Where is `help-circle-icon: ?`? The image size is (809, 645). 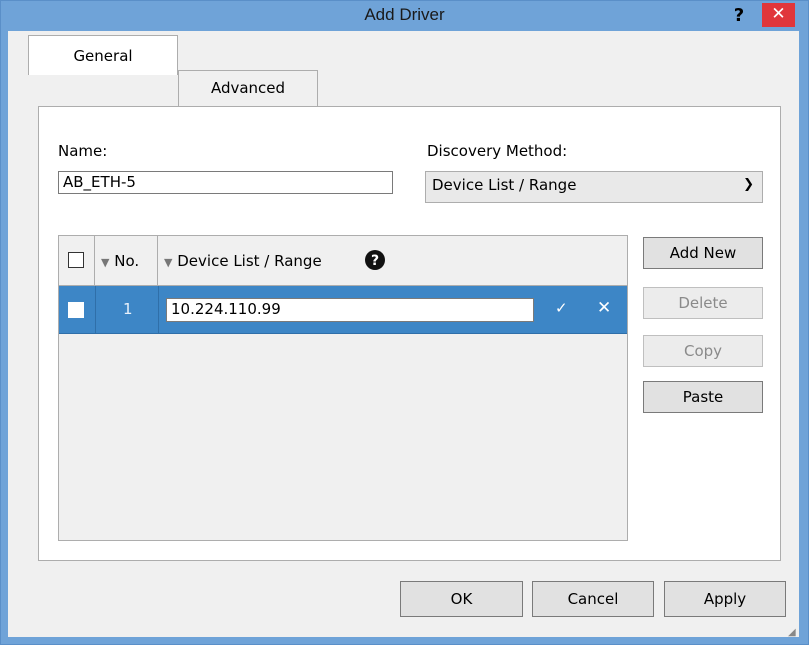
help-circle-icon: ? is located at coordinates (375, 260).